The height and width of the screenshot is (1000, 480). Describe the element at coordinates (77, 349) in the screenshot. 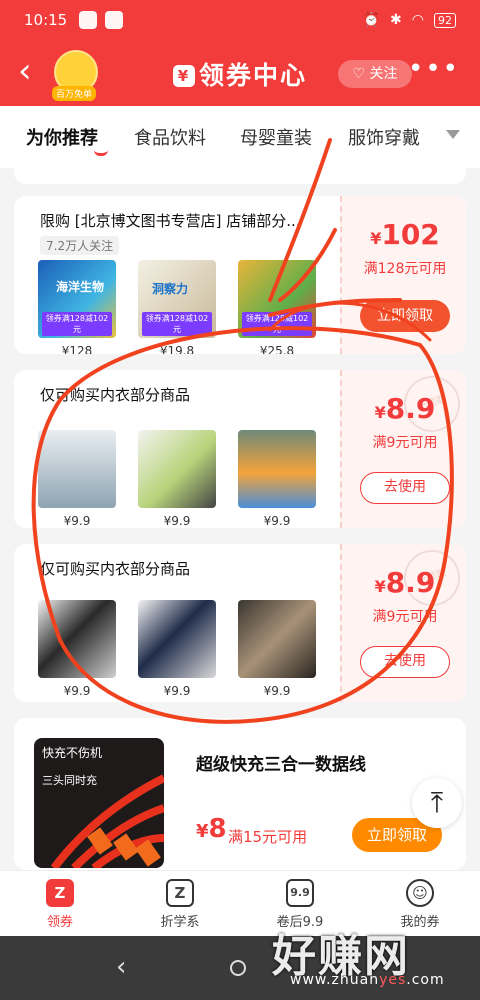

I see `product-price: ¥128` at that location.